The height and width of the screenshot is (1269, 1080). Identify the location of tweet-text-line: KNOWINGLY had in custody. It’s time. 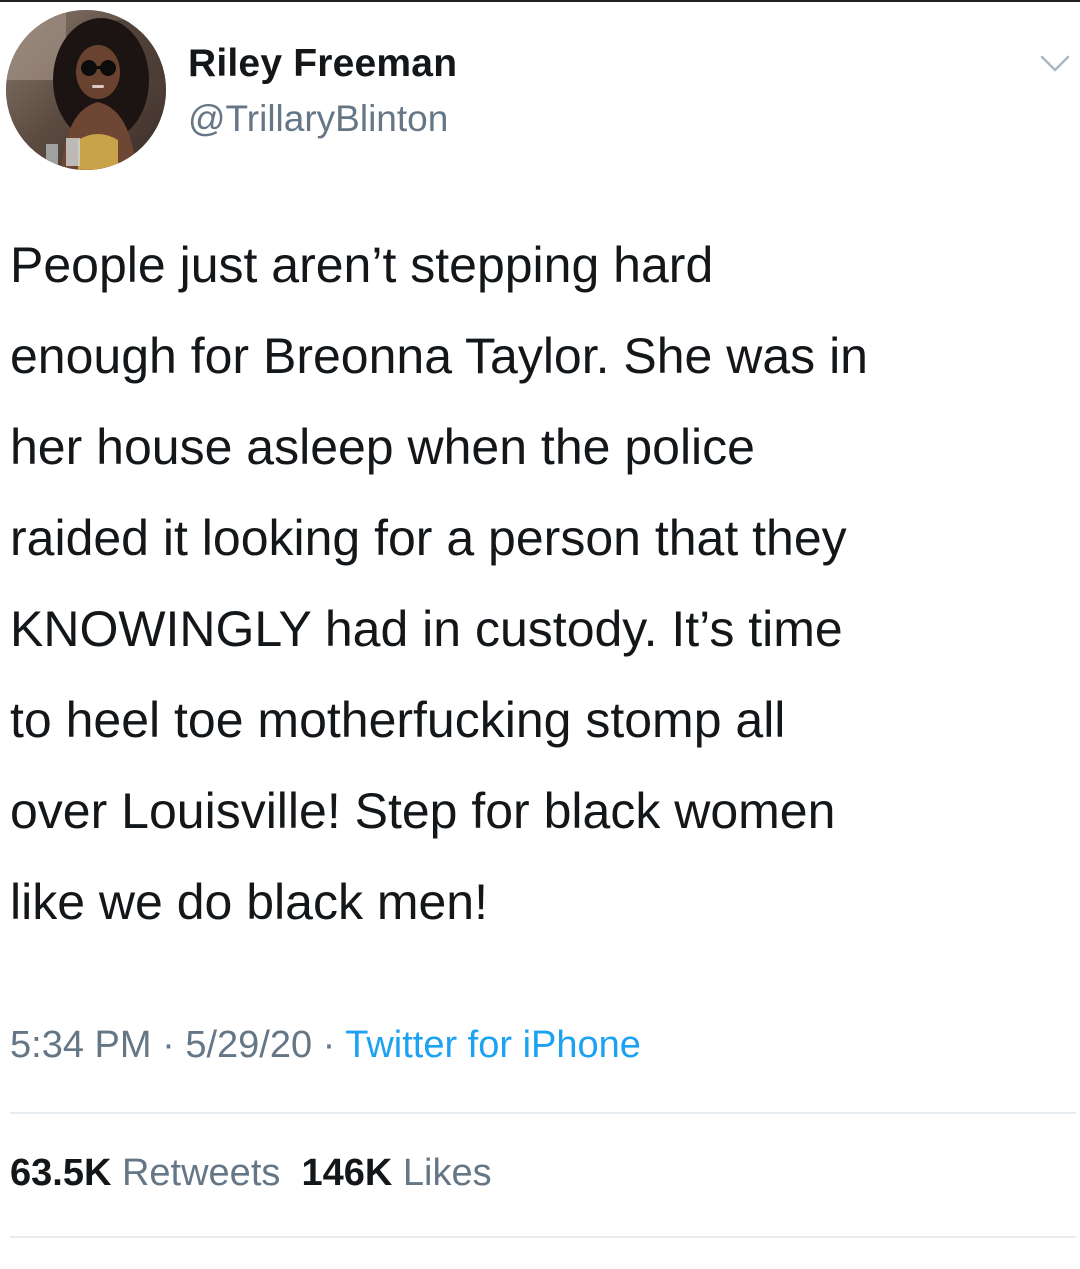
(426, 629).